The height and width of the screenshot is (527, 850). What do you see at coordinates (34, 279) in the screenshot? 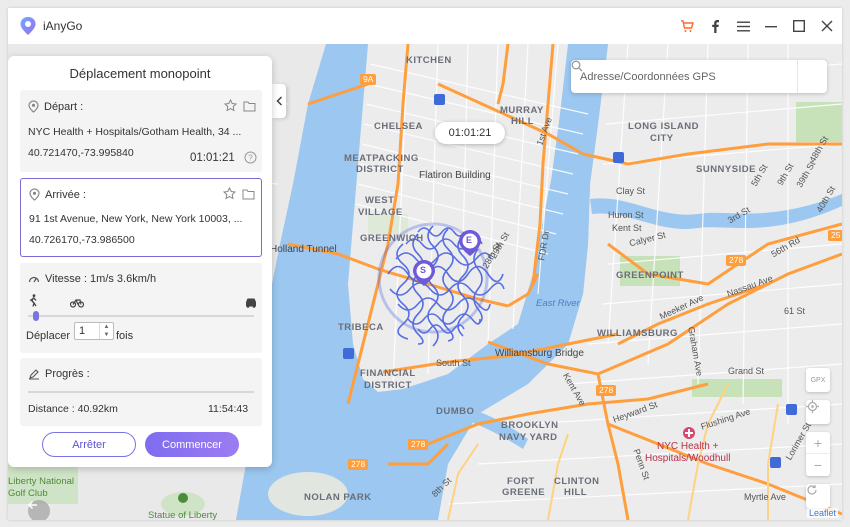
I see `speedometer-icon` at bounding box center [34, 279].